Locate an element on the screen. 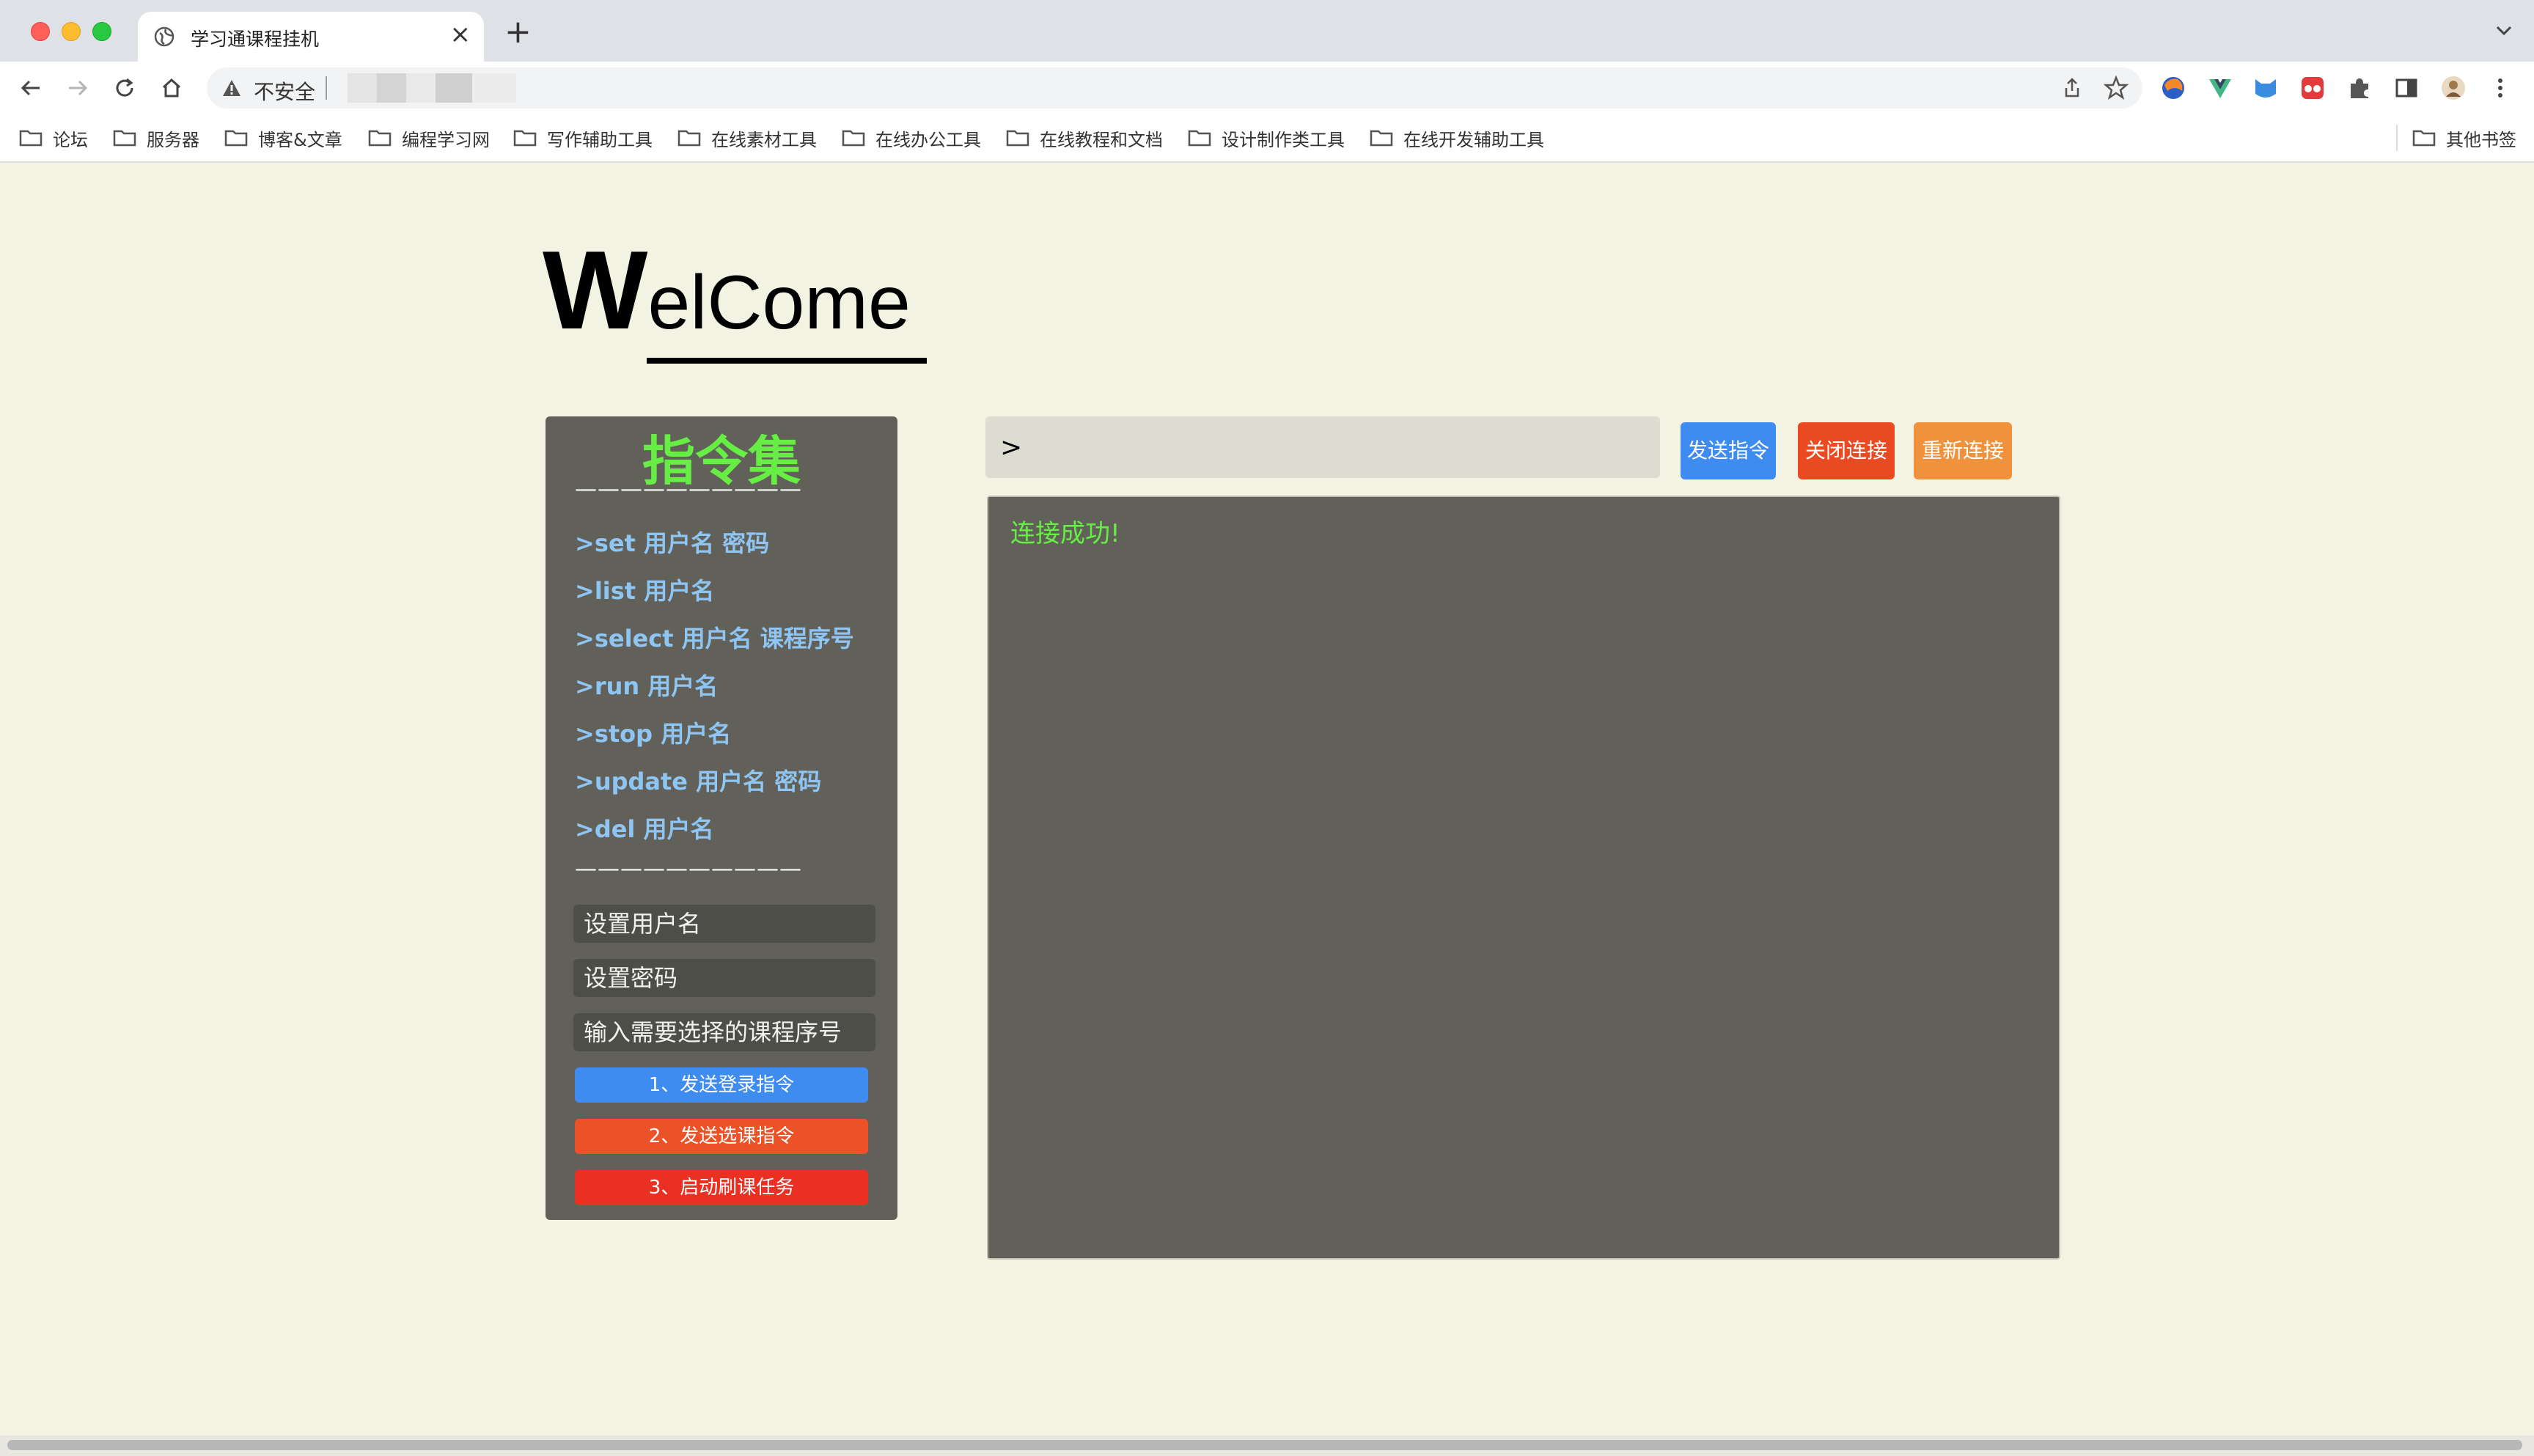 The height and width of the screenshot is (1456, 2534). welcome-heading: WelCome is located at coordinates (727, 290).